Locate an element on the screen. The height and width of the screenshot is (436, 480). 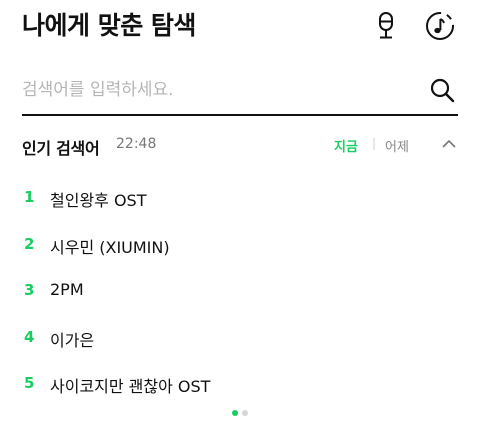
search-icon is located at coordinates (442, 90).